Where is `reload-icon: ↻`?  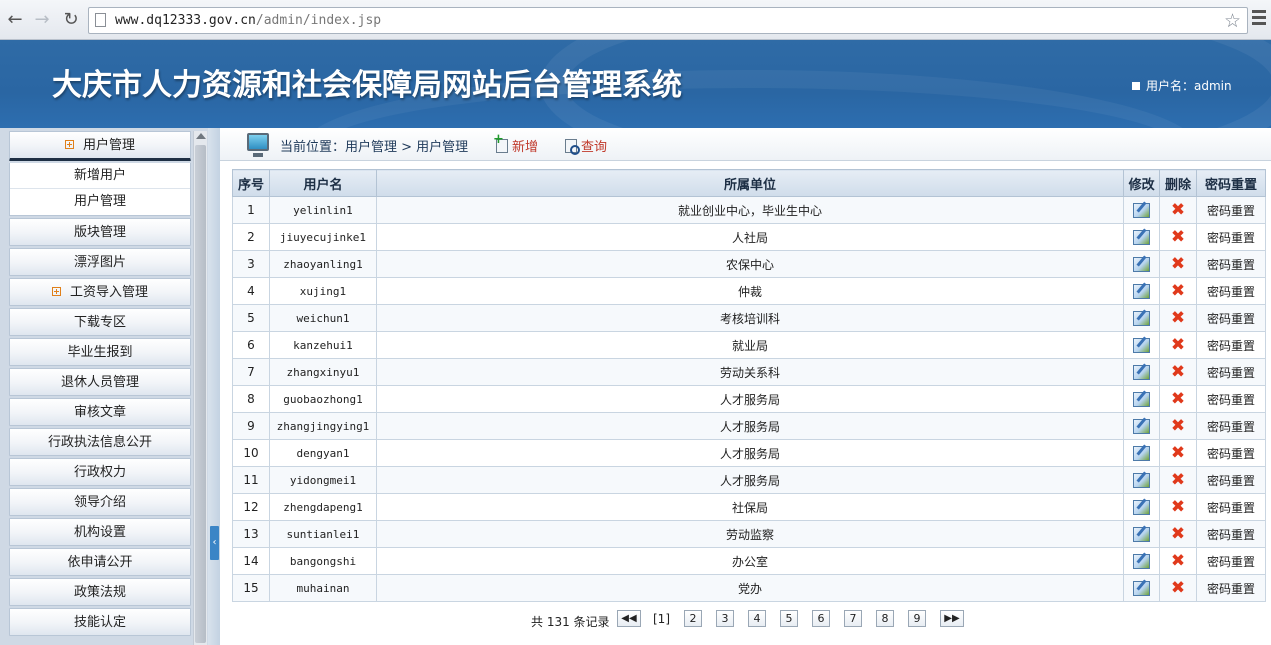 reload-icon: ↻ is located at coordinates (71, 20).